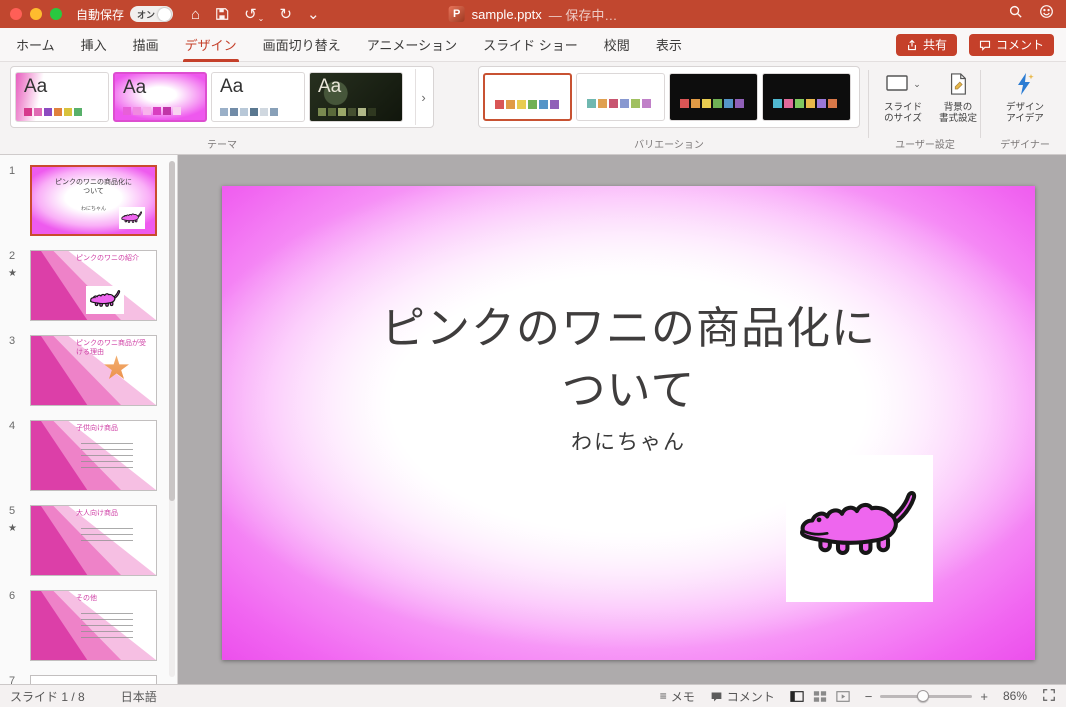  Describe the element at coordinates (139, 696) in the screenshot. I see `language-indicator: 日本語` at that location.